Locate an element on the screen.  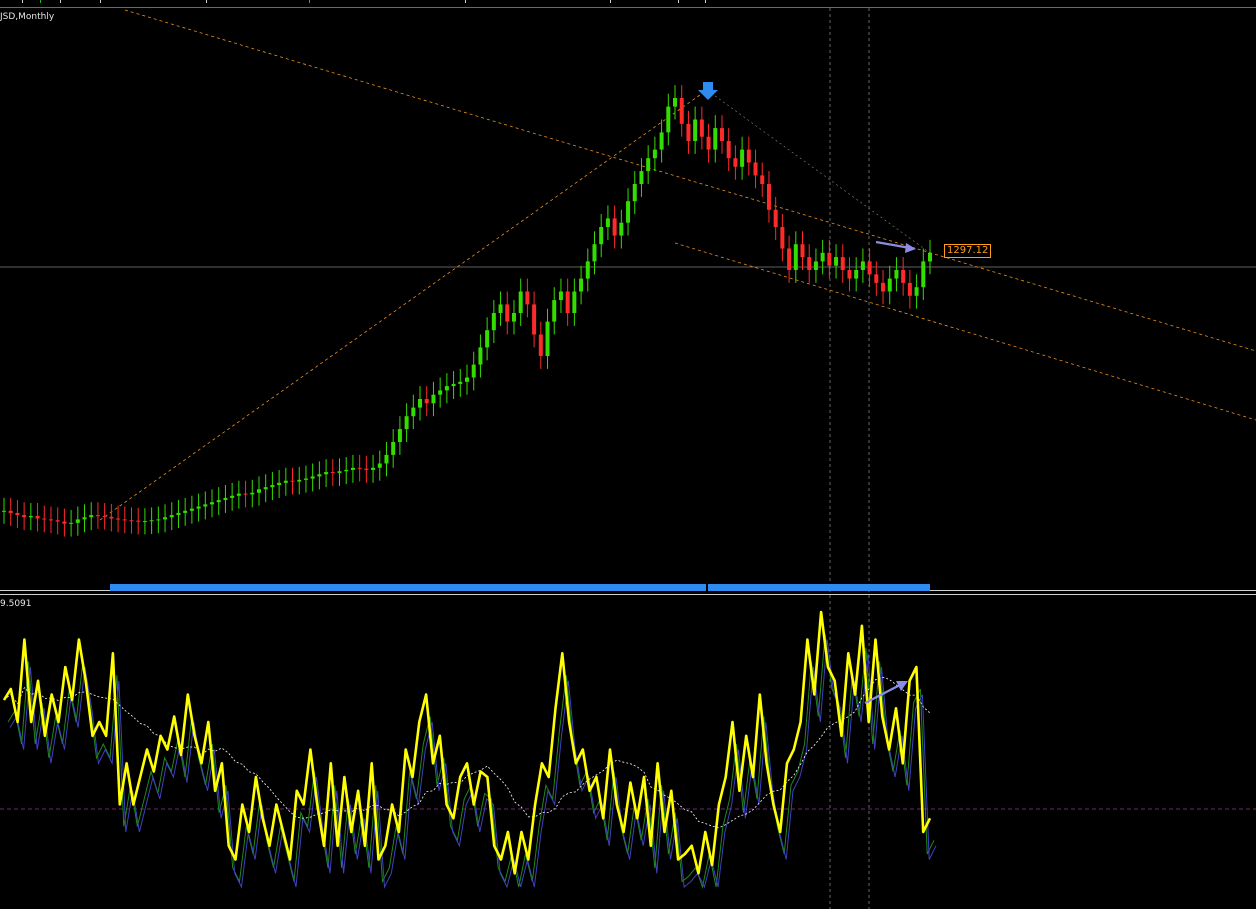
current-price-tag: 1297.12 is located at coordinates (968, 251).